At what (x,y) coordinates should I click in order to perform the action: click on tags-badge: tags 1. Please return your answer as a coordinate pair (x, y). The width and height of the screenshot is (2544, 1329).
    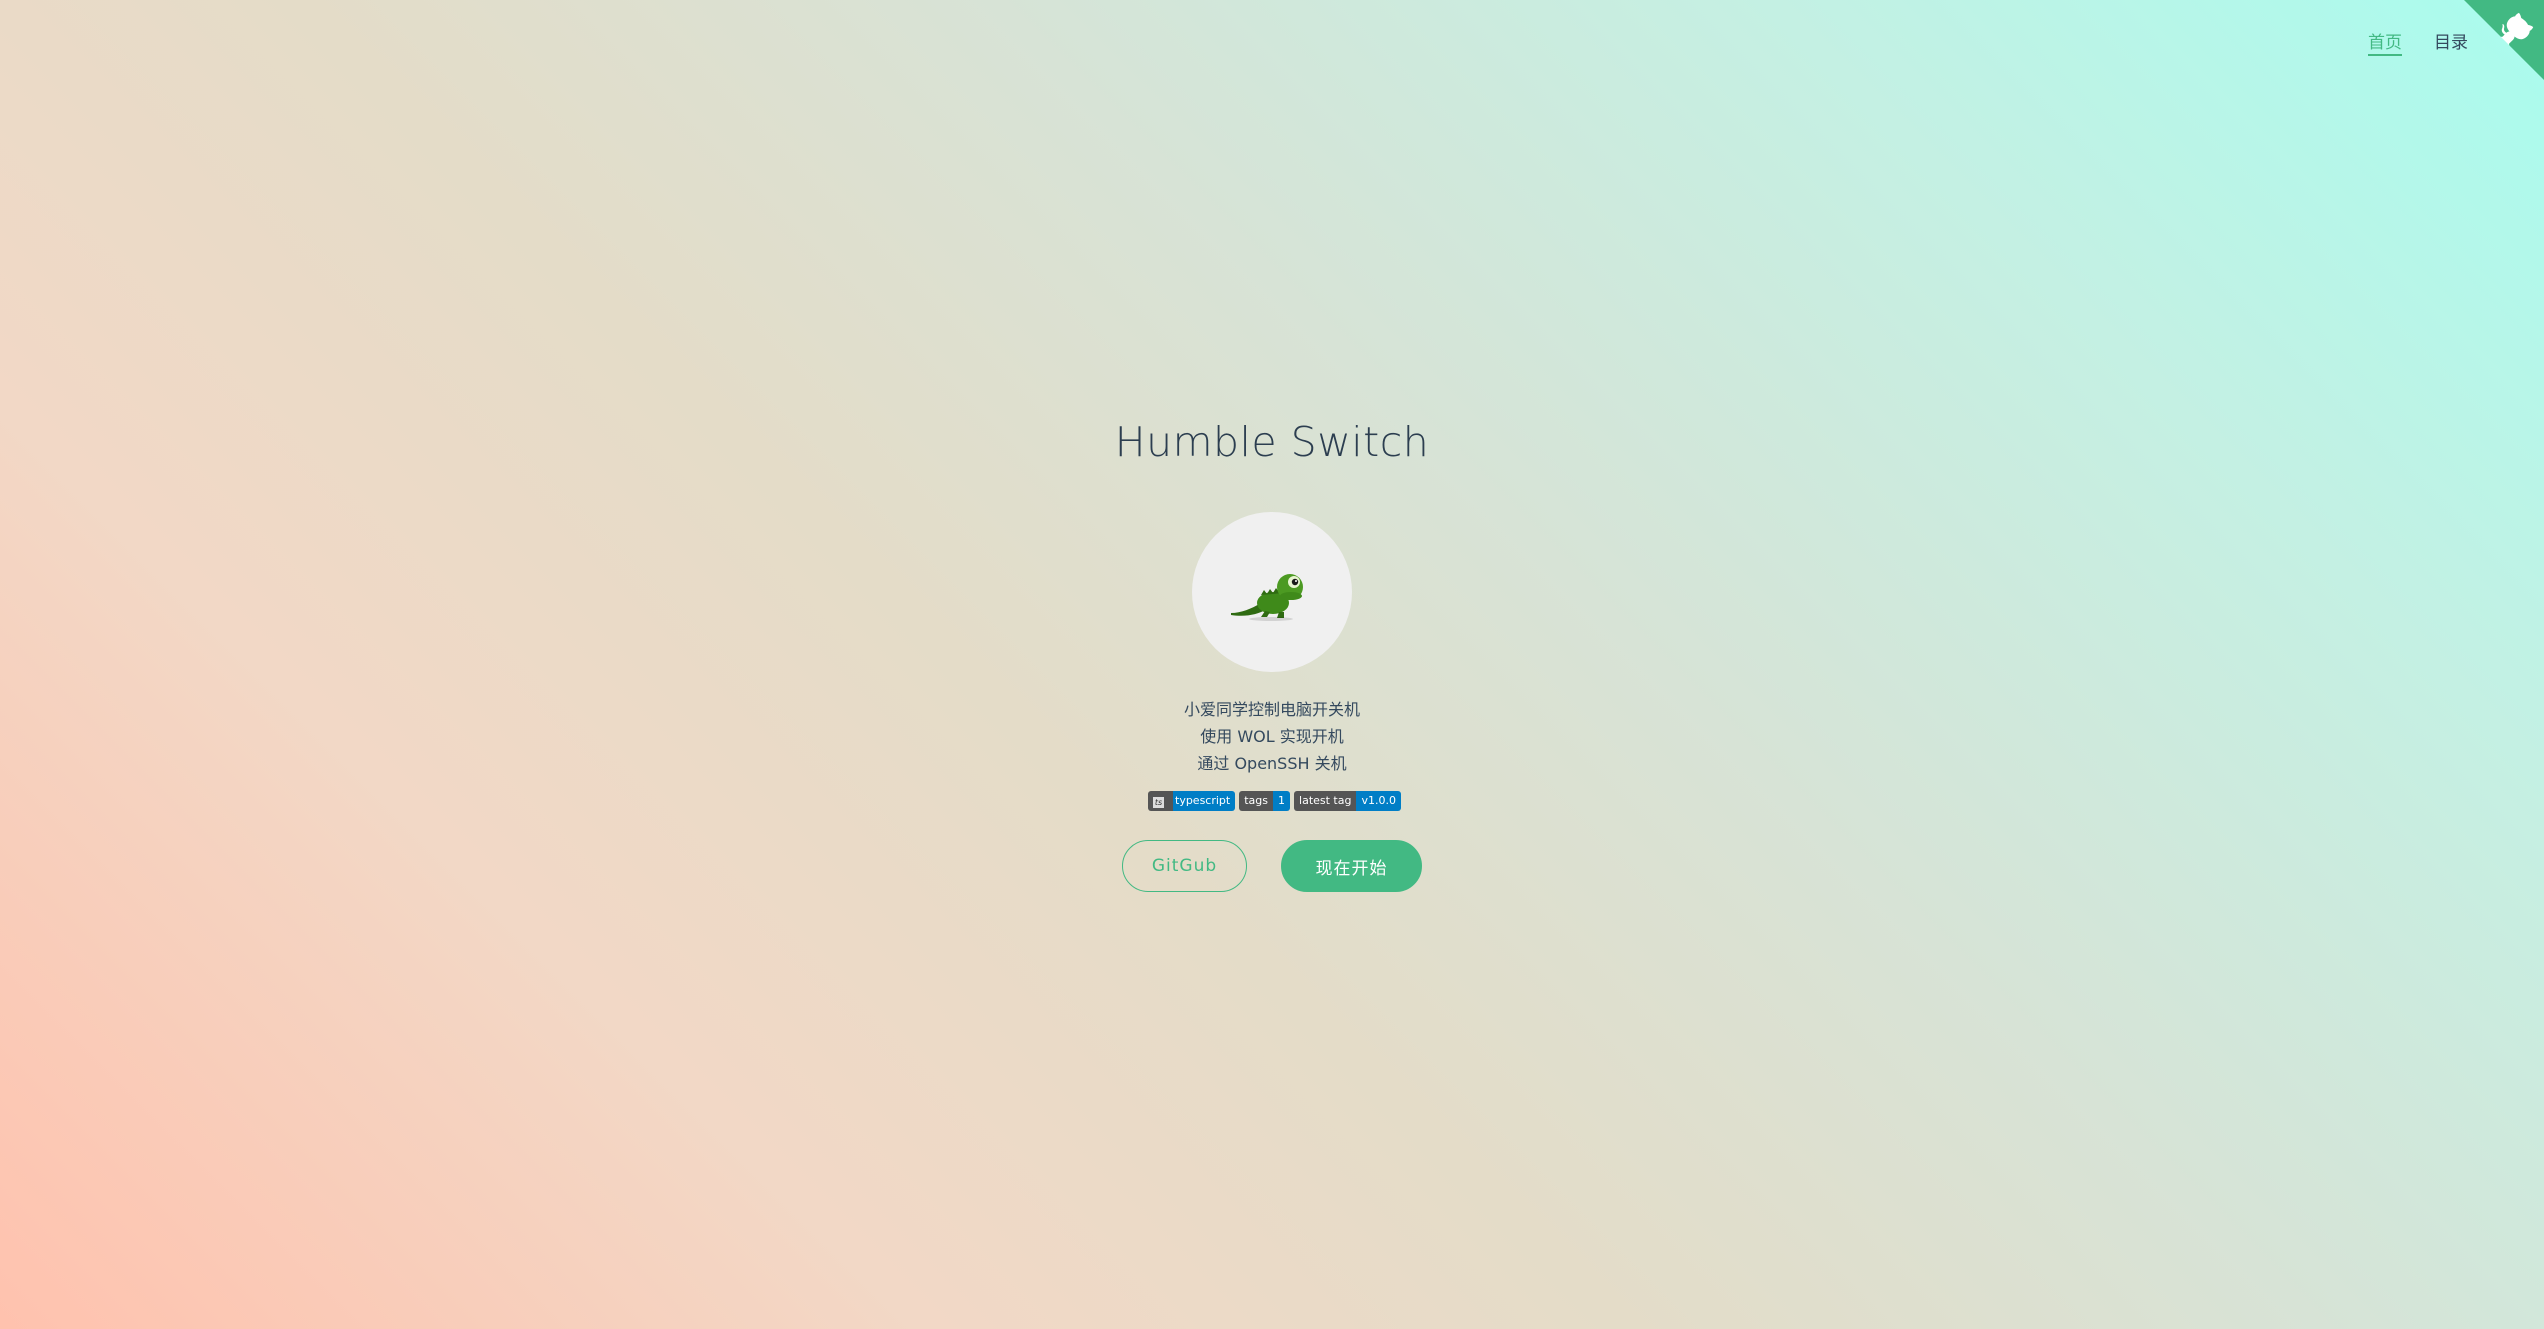
    Looking at the image, I should click on (1265, 801).